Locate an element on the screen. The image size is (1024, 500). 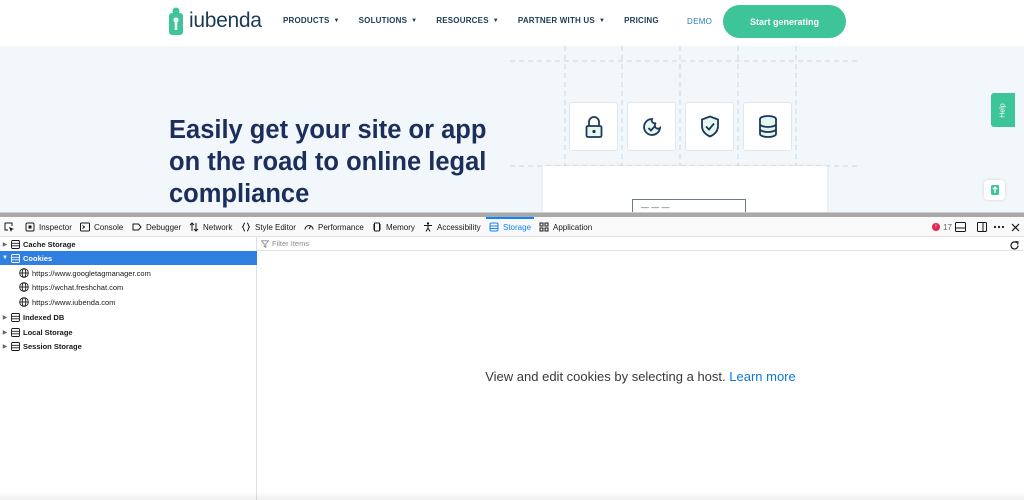
filter-placeholder: Filter Items is located at coordinates (291, 243).